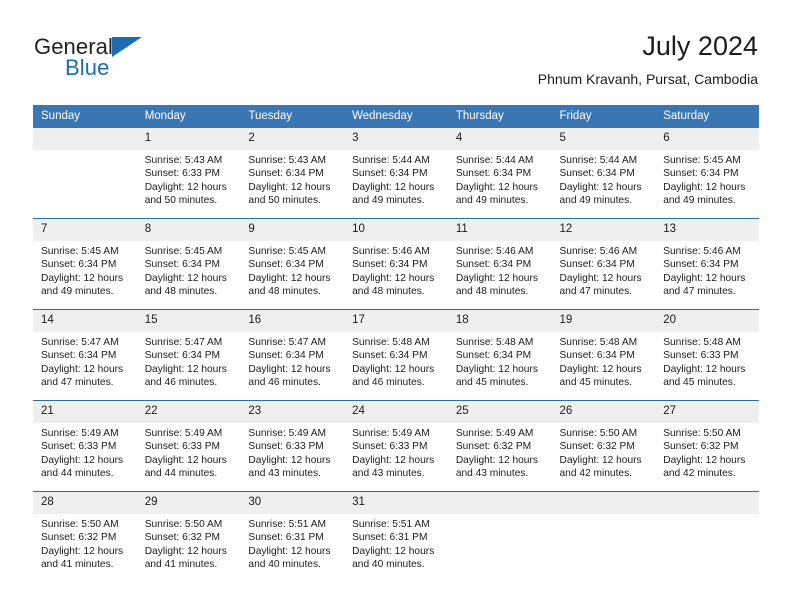 Image resolution: width=792 pixels, height=612 pixels. I want to click on daylight-text: Daylight: 12 hours and 47 minutes., so click(82, 375).